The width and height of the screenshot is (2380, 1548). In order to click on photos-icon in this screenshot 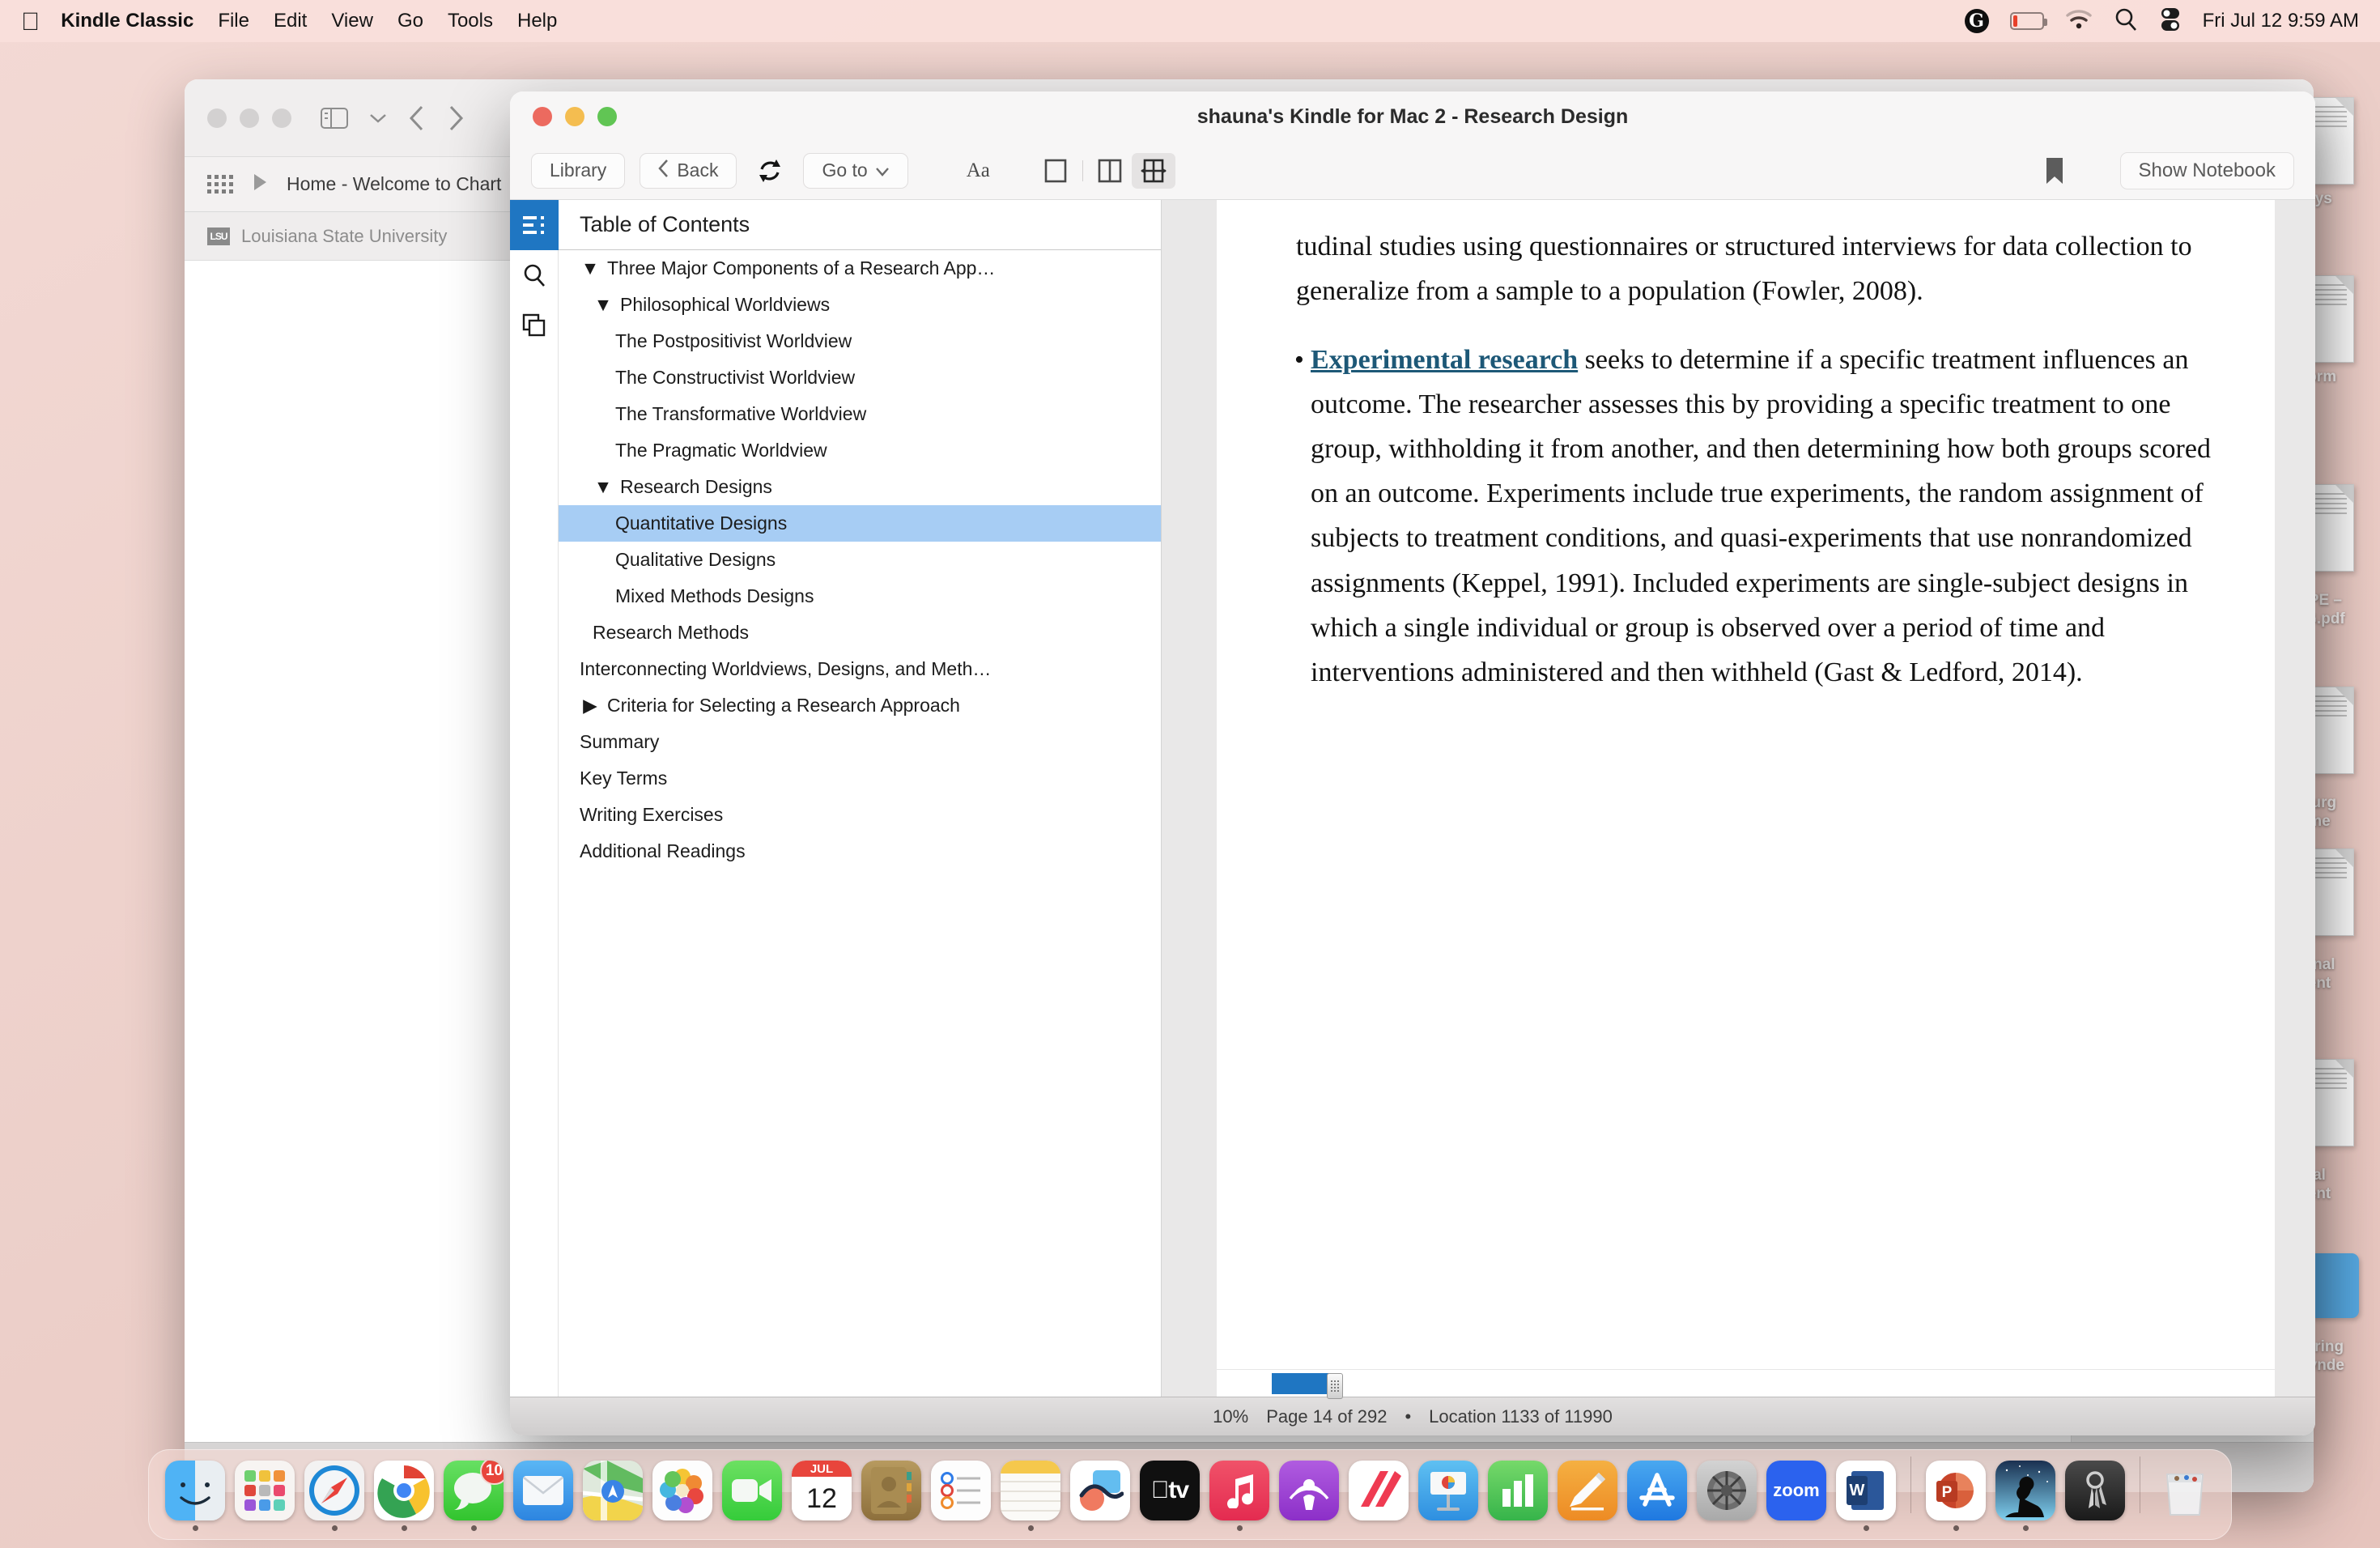, I will do `click(682, 1490)`.